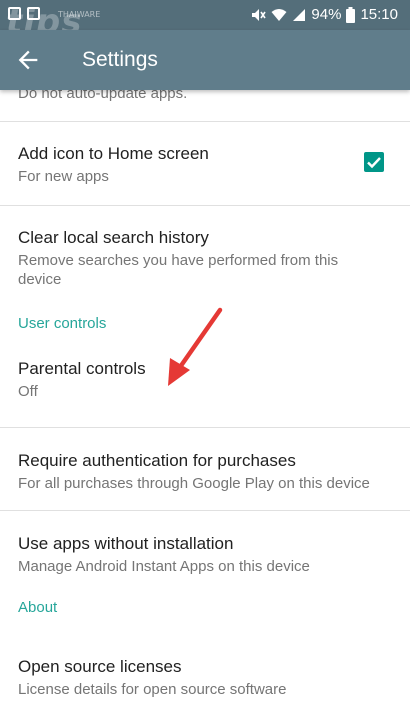  I want to click on setting-title: Open source licenses, so click(100, 666).